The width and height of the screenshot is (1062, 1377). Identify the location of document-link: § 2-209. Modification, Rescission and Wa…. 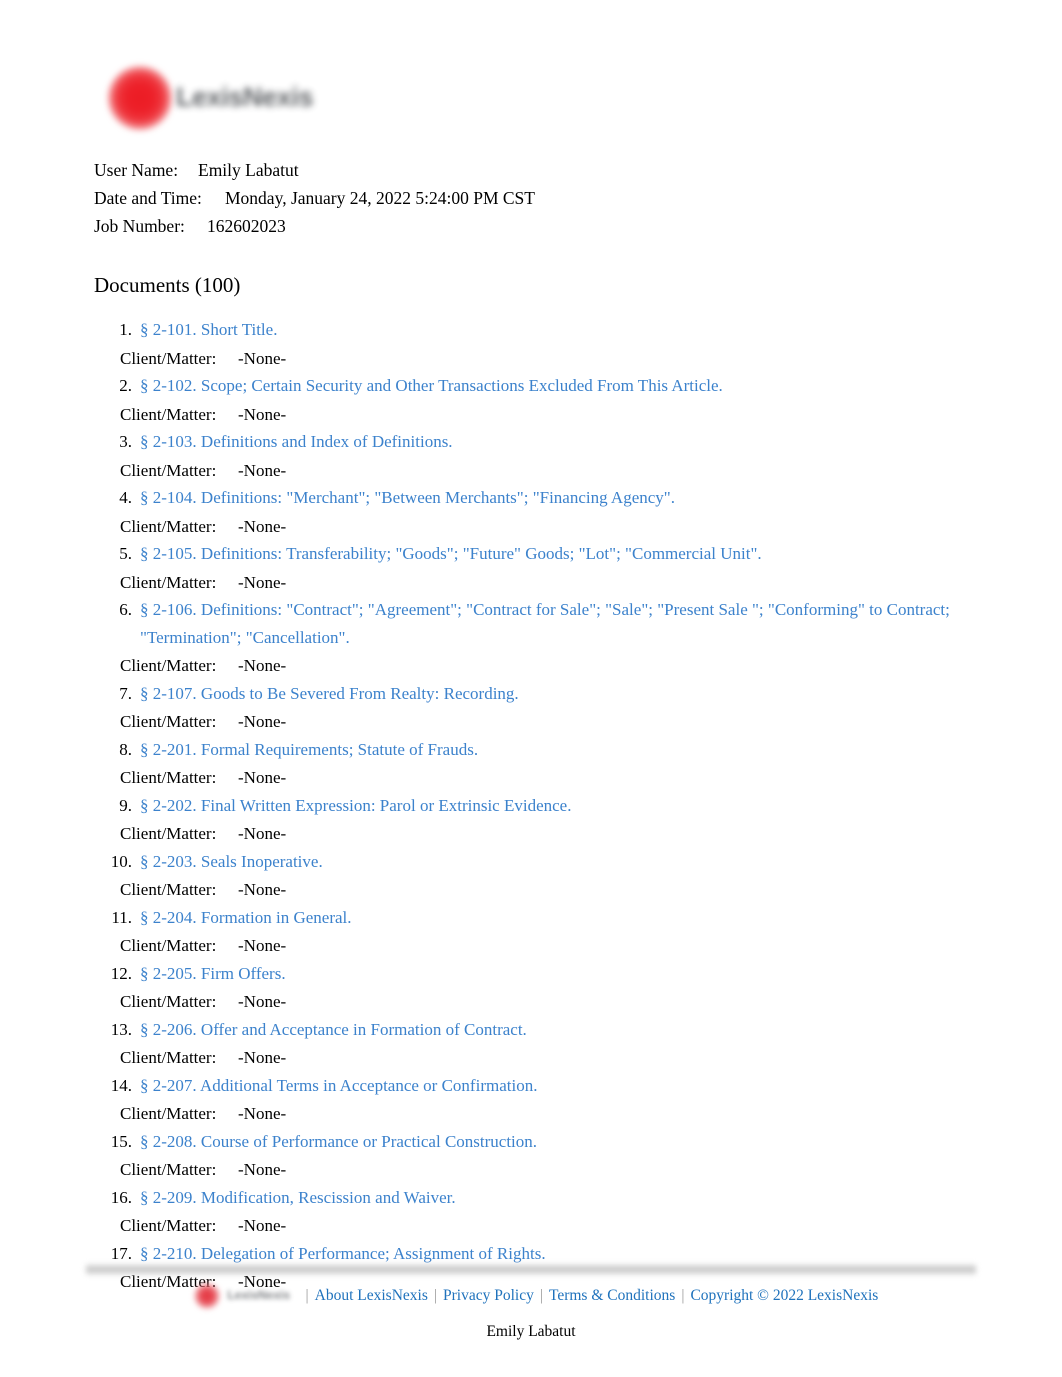
(298, 1197).